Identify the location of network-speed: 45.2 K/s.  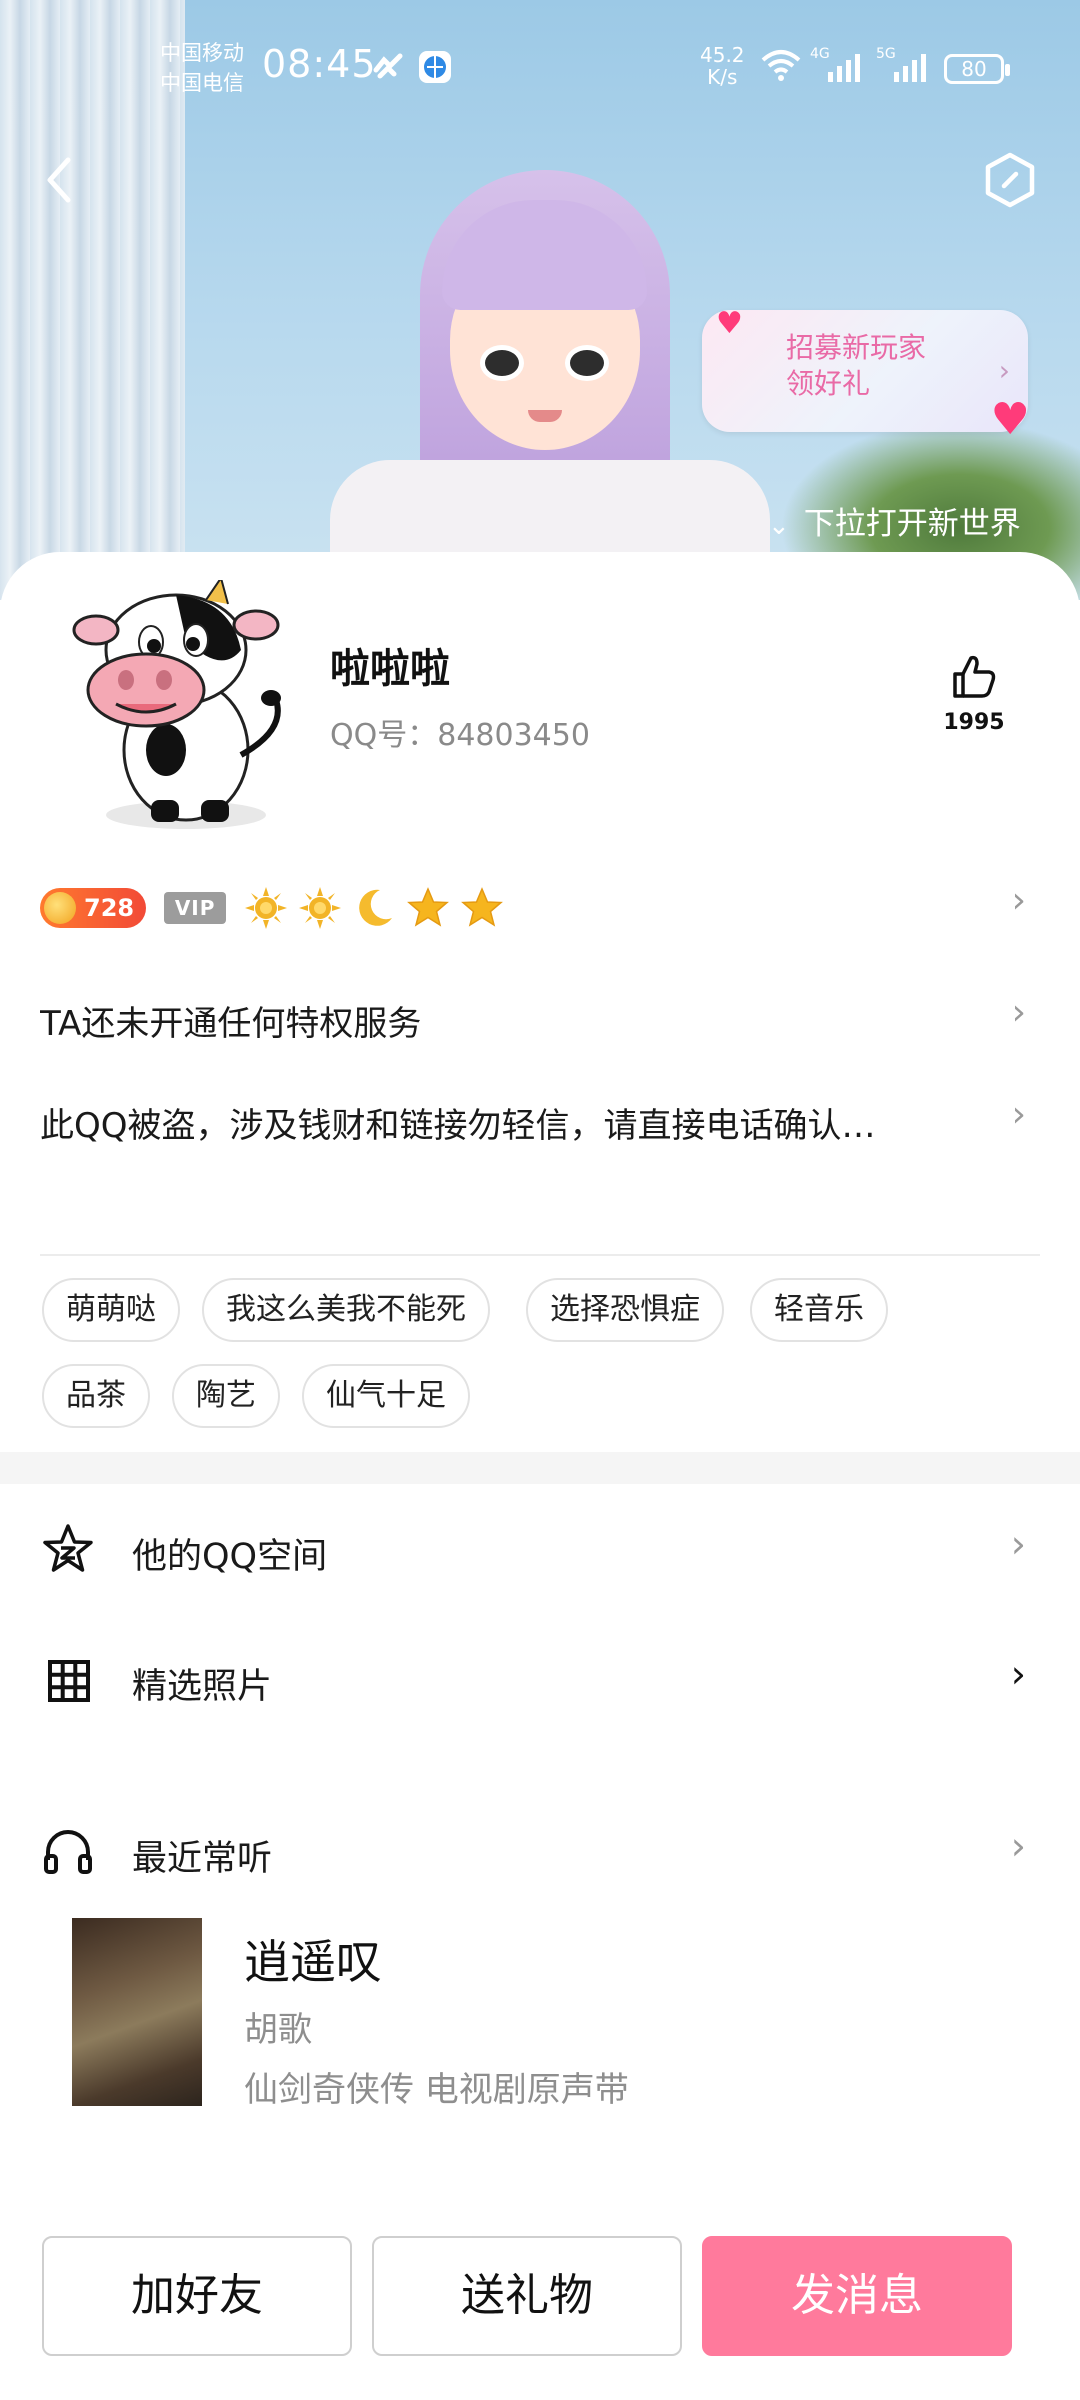
(722, 66).